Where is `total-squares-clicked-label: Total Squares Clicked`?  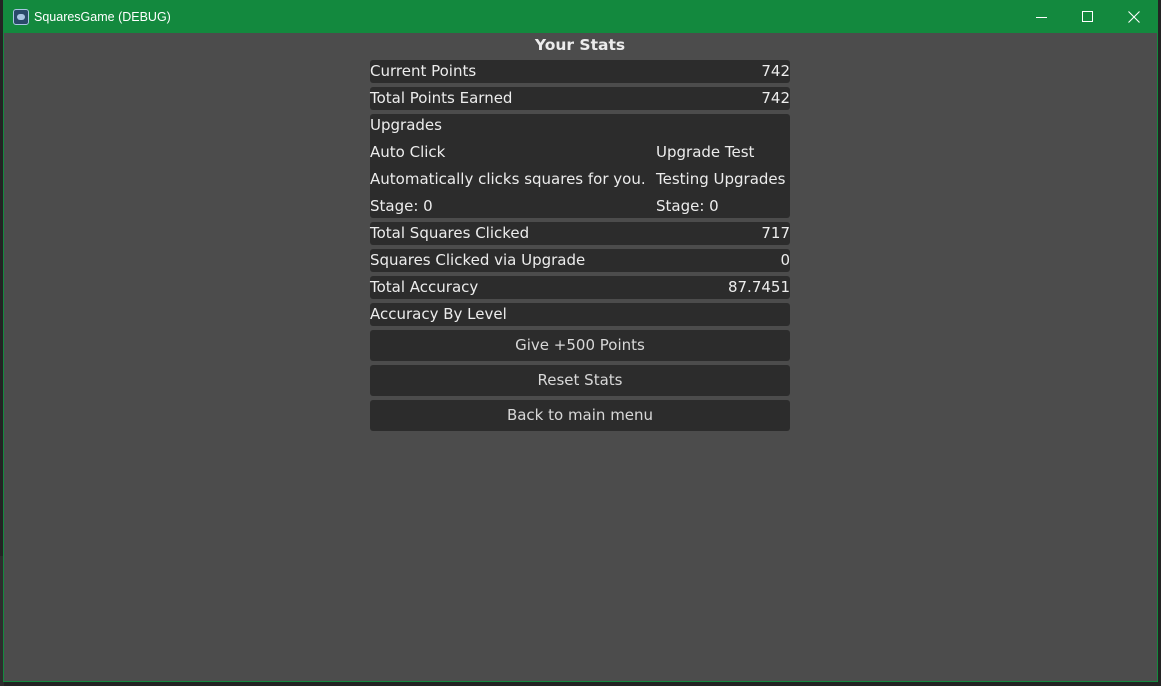
total-squares-clicked-label: Total Squares Clicked is located at coordinates (450, 233).